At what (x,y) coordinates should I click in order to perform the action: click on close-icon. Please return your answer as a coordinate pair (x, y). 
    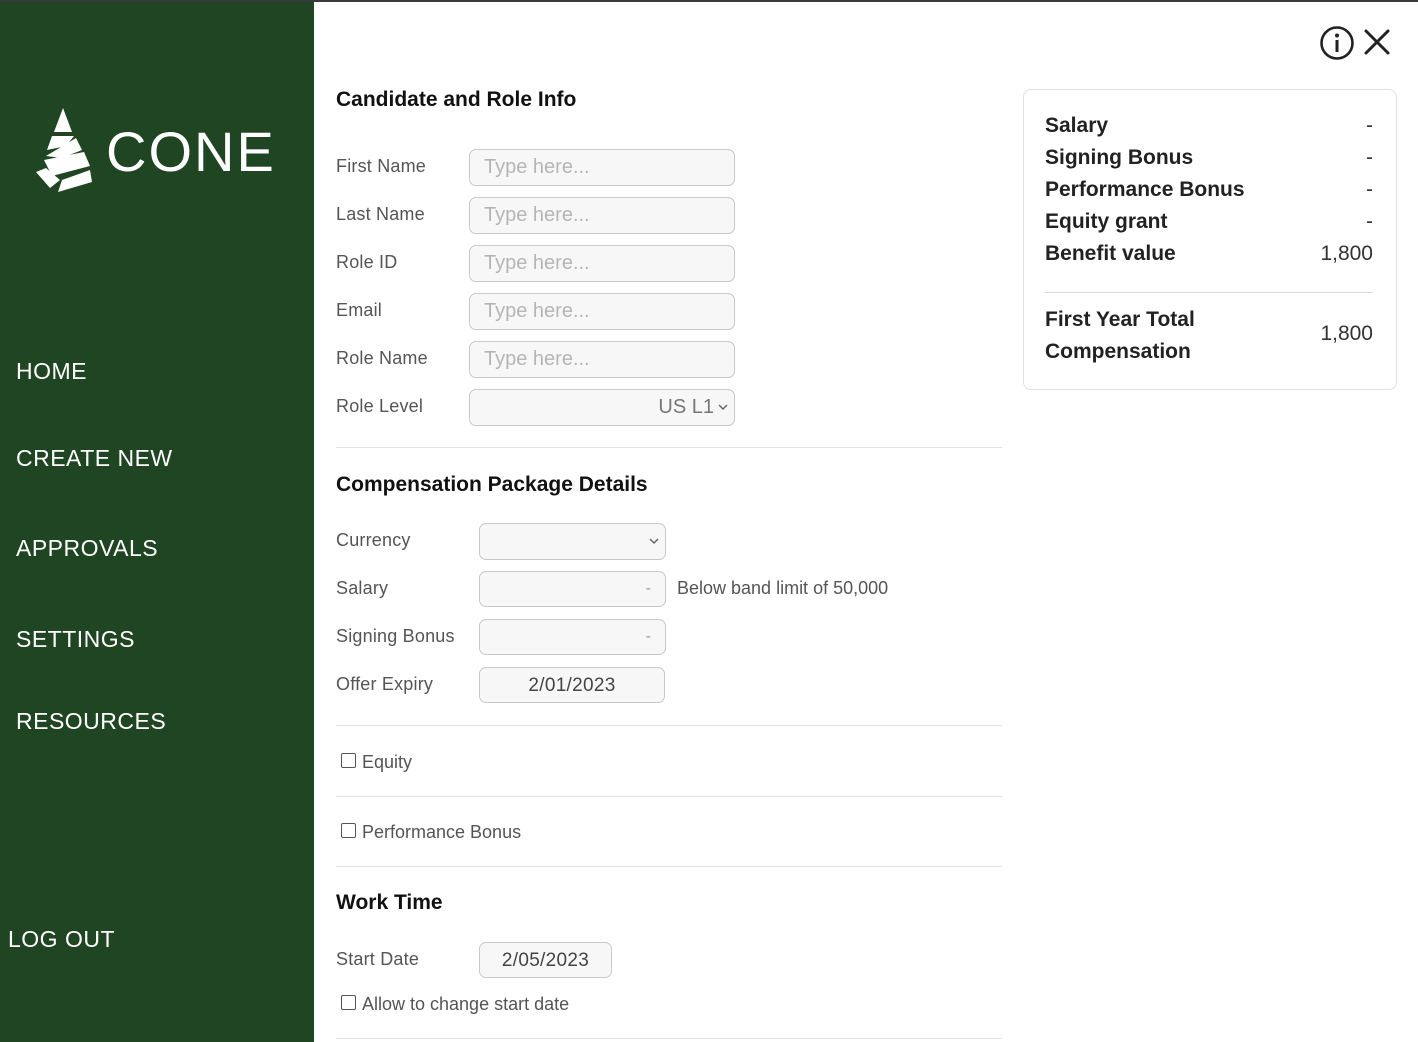
    Looking at the image, I should click on (1377, 42).